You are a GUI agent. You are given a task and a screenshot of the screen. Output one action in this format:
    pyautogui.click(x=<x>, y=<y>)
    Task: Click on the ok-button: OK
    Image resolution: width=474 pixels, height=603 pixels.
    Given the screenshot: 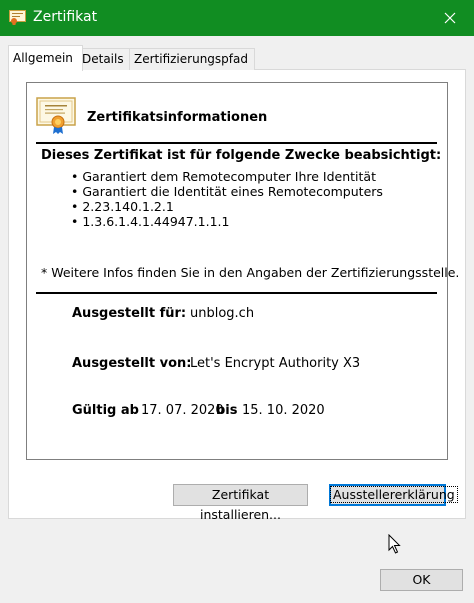 What is the action you would take?
    pyautogui.click(x=421, y=580)
    